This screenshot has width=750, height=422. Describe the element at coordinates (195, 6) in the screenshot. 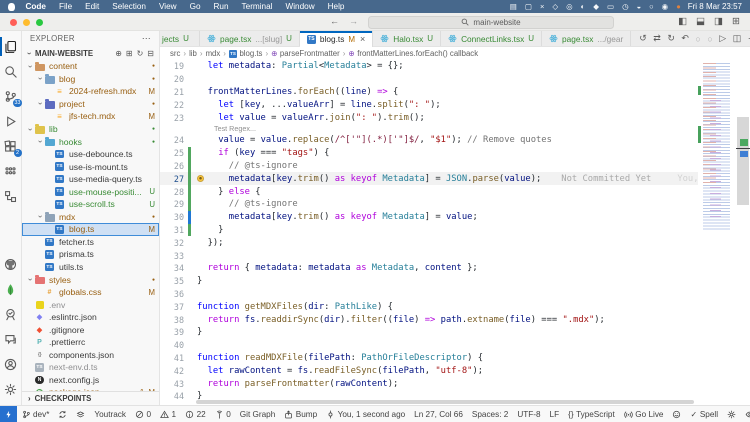

I see `menu-go: Go` at that location.